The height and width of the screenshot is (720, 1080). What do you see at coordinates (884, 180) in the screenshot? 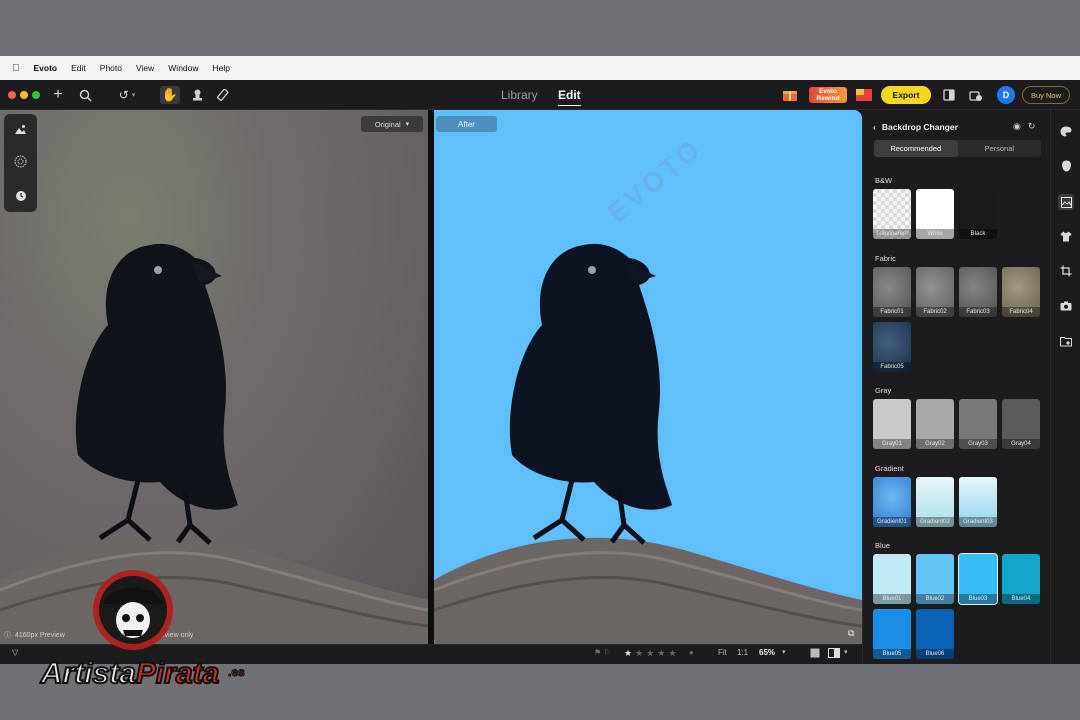
I see `section-title: B&W` at bounding box center [884, 180].